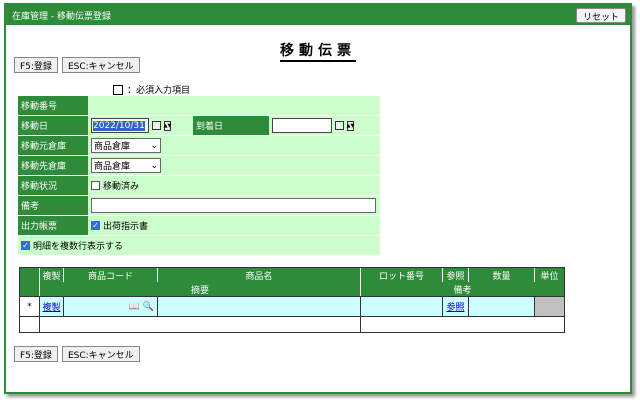 This screenshot has height=402, width=640. I want to click on header-copy: 複製, so click(52, 275).